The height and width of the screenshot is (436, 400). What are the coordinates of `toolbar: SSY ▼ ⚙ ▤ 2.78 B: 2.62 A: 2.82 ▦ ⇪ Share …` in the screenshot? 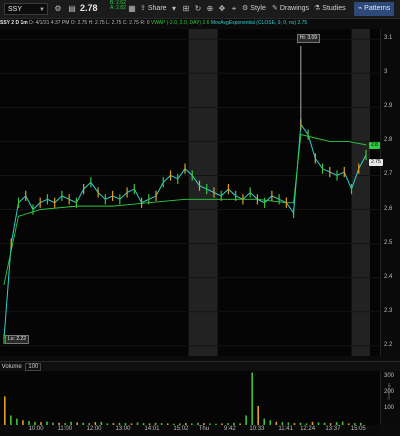 It's located at (200, 9).